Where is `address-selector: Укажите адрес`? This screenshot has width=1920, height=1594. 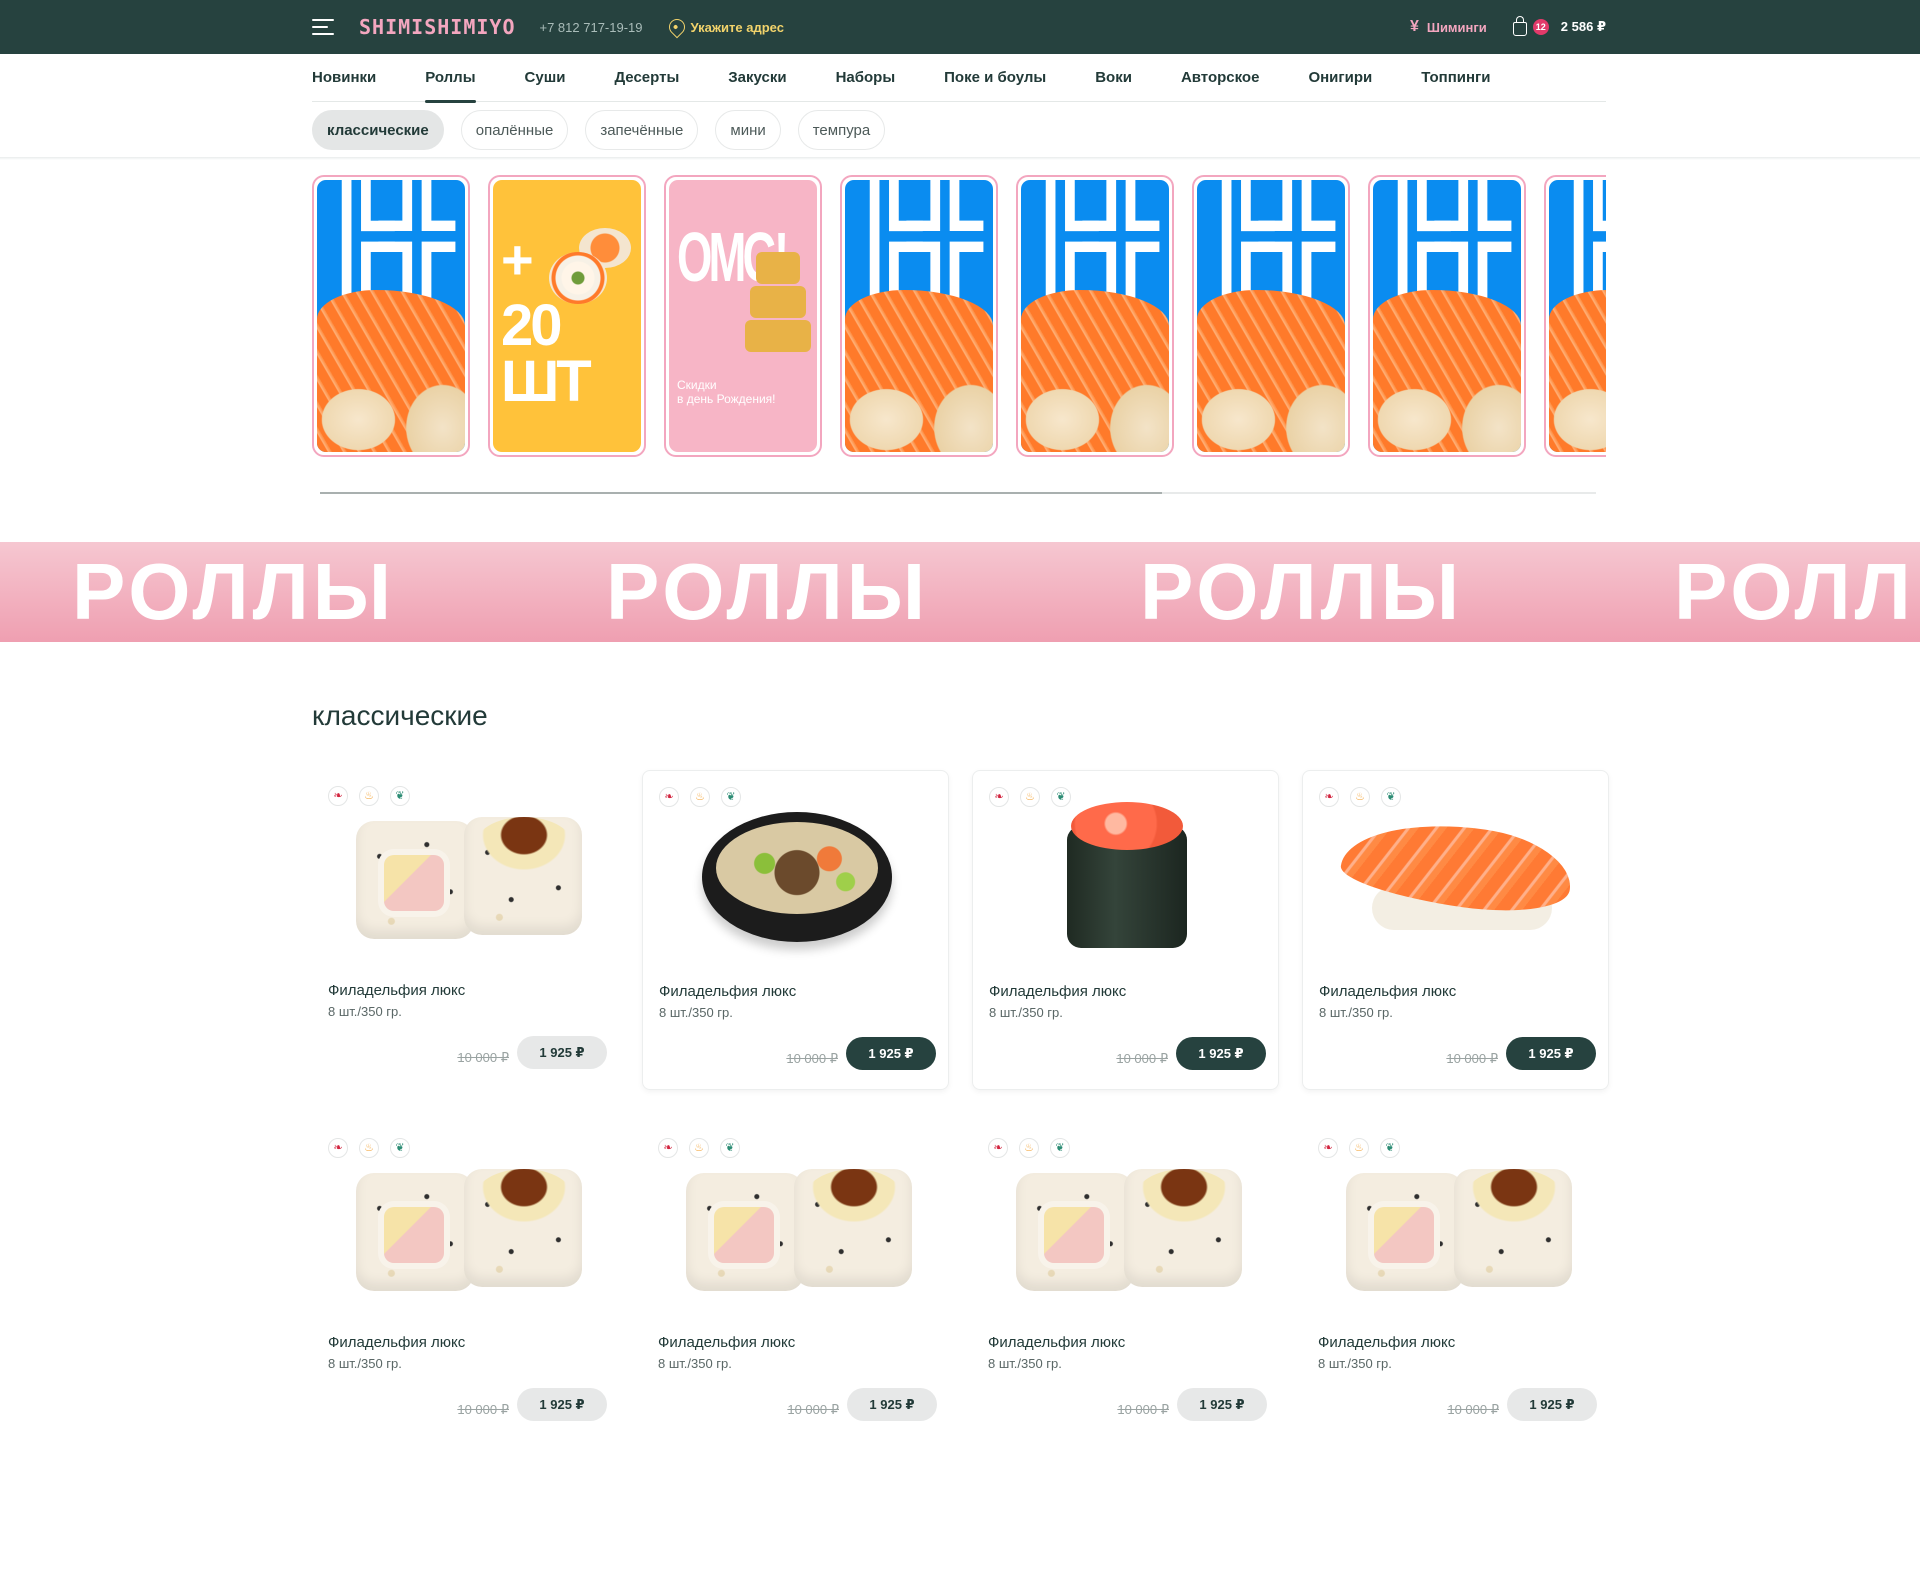 address-selector: Укажите адрес is located at coordinates (724, 27).